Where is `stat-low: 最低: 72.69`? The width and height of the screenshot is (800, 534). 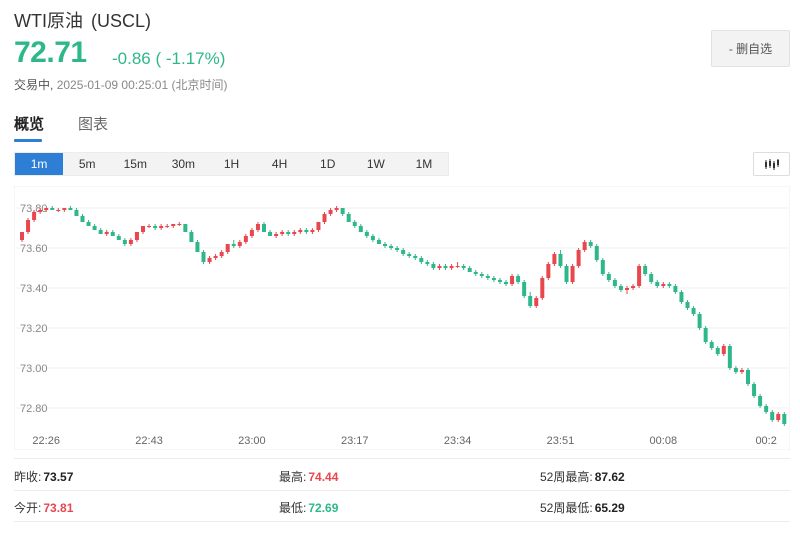 stat-low: 最低: 72.69 is located at coordinates (308, 507).